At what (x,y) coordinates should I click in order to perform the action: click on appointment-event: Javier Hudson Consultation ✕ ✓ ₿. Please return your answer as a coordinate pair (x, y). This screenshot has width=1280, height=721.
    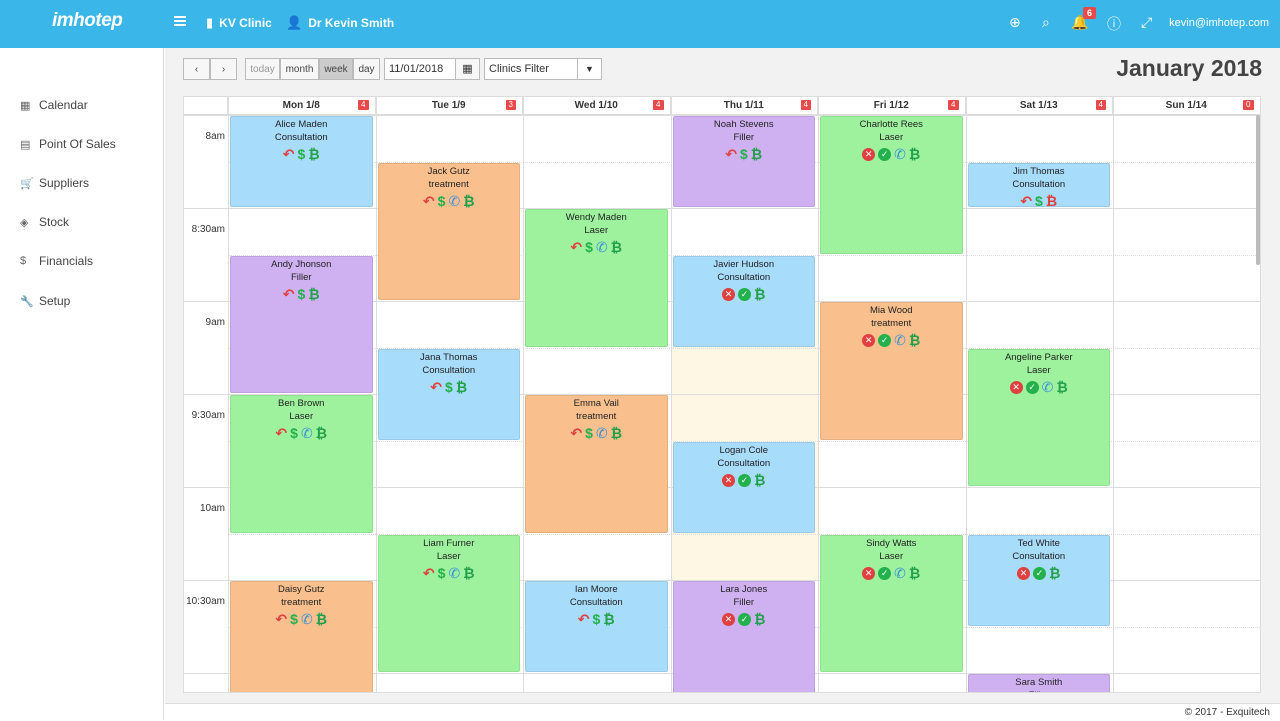
    Looking at the image, I should click on (743, 301).